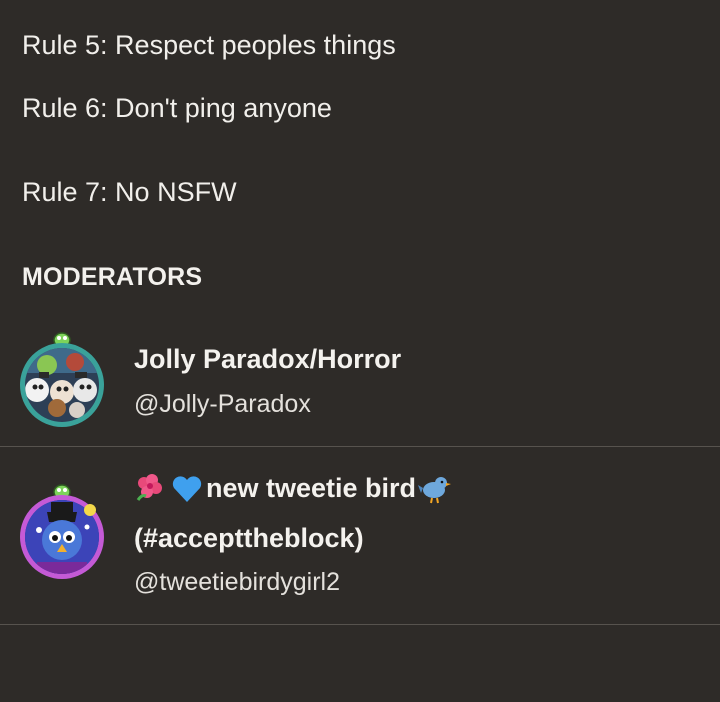 The height and width of the screenshot is (702, 720). What do you see at coordinates (268, 359) in the screenshot?
I see `moderator-display-name: Jolly Paradox/Horror` at bounding box center [268, 359].